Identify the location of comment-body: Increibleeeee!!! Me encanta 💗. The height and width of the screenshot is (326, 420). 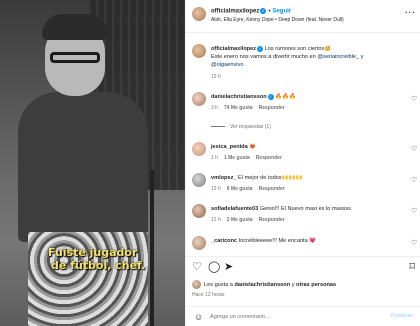
(277, 241).